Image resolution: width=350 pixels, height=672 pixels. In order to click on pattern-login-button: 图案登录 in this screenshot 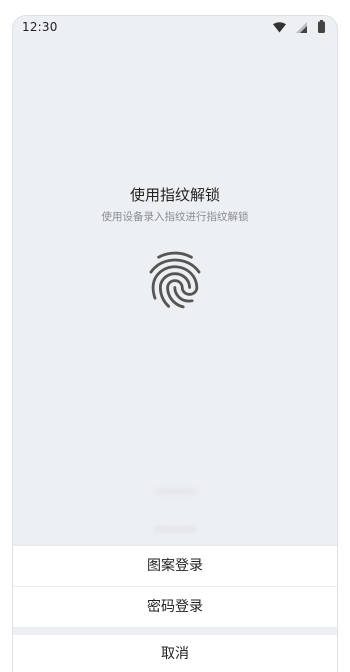, I will do `click(175, 566)`.